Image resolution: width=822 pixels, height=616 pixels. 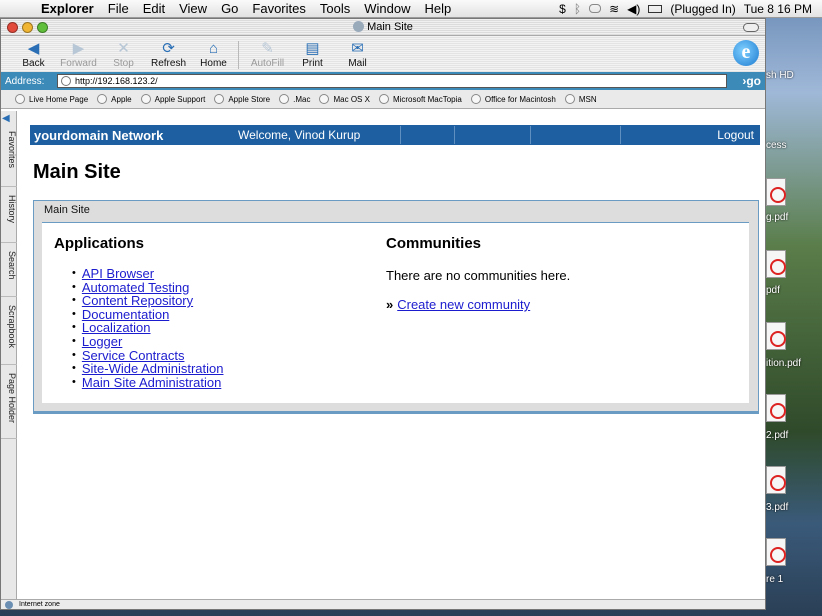 I want to click on window-titlebar: Main Site, so click(x=383, y=27).